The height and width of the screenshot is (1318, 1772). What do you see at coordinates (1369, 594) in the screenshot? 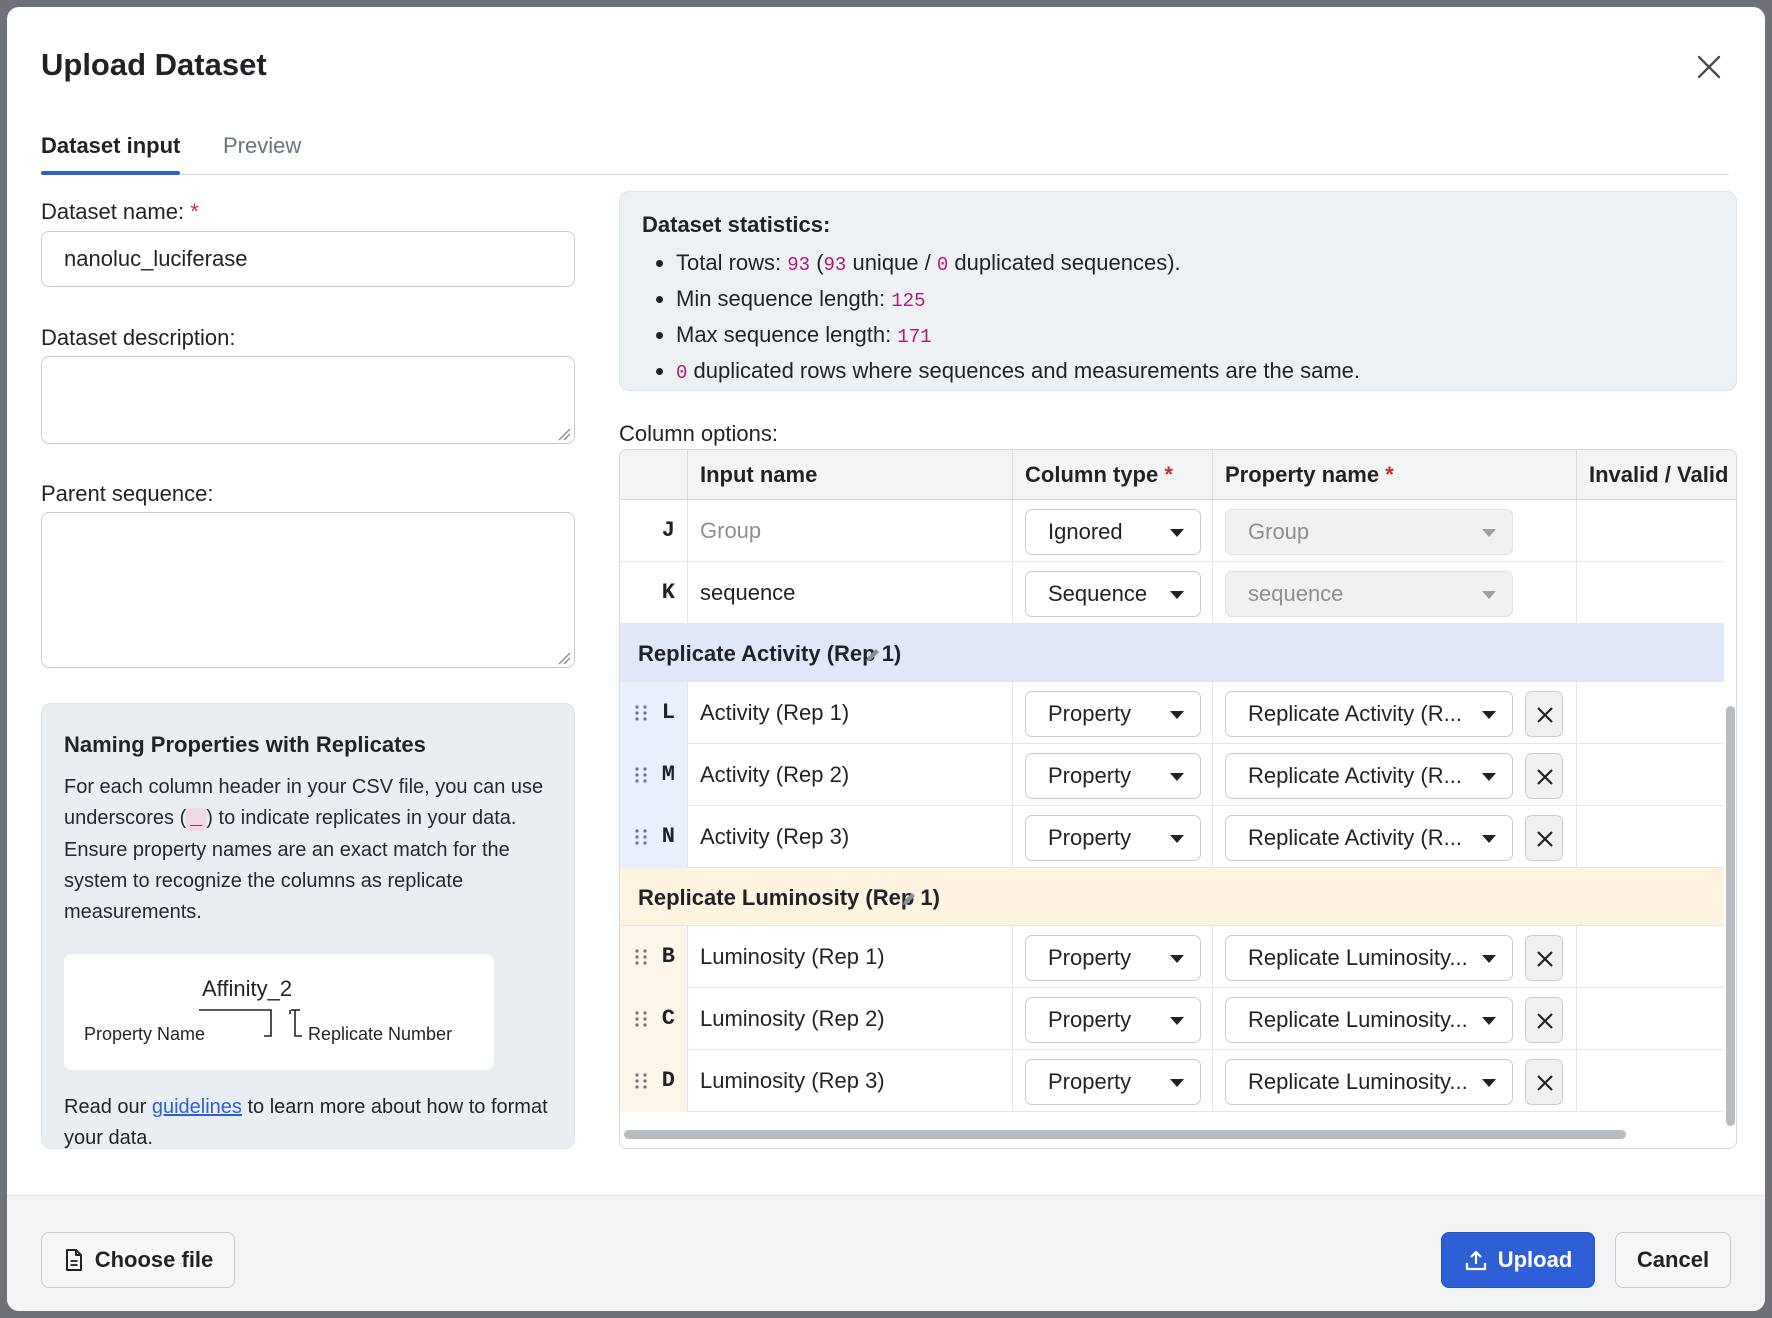
I see `property-name-select: sequence` at bounding box center [1369, 594].